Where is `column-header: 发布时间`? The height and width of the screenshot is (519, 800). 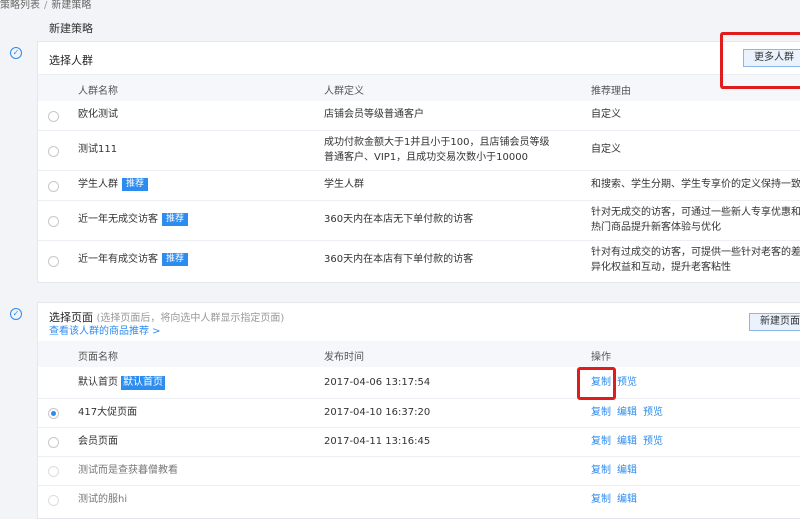 column-header: 发布时间 is located at coordinates (344, 357).